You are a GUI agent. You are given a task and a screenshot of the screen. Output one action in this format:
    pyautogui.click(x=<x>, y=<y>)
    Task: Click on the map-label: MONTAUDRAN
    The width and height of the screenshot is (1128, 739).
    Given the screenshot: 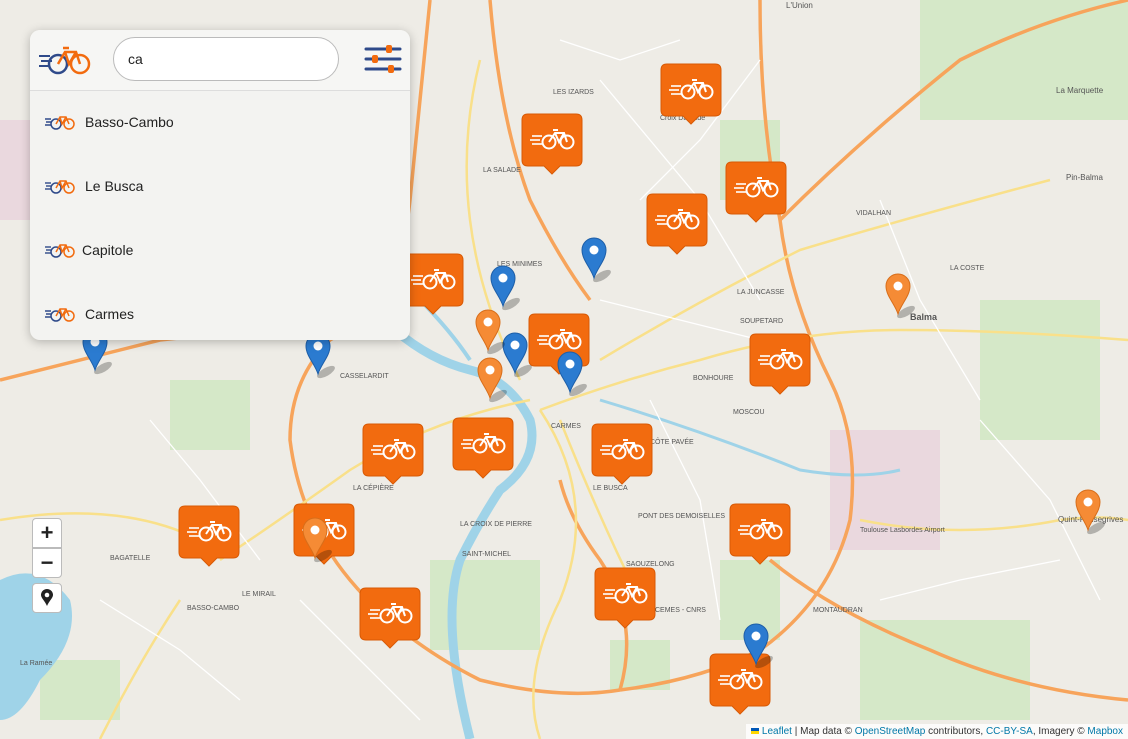 What is the action you would take?
    pyautogui.click(x=838, y=610)
    